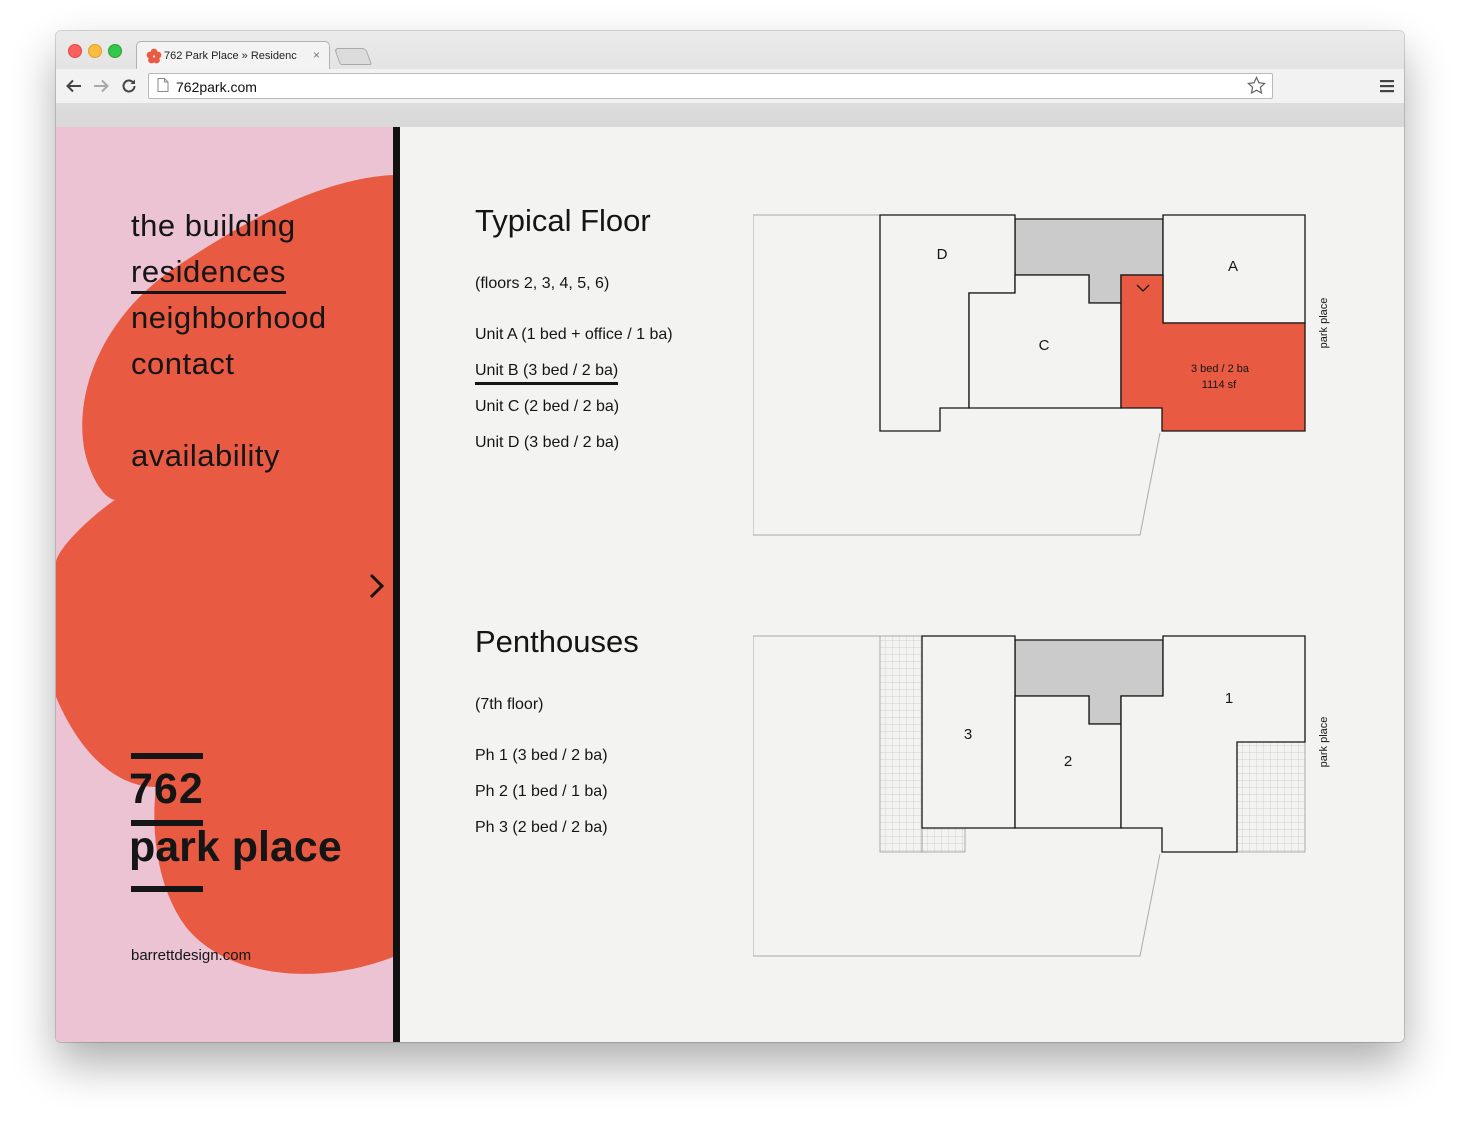 The width and height of the screenshot is (1460, 1123). Describe the element at coordinates (1041, 796) in the screenshot. I see `penthouse-floor-plan: 3 2 1 park place` at that location.